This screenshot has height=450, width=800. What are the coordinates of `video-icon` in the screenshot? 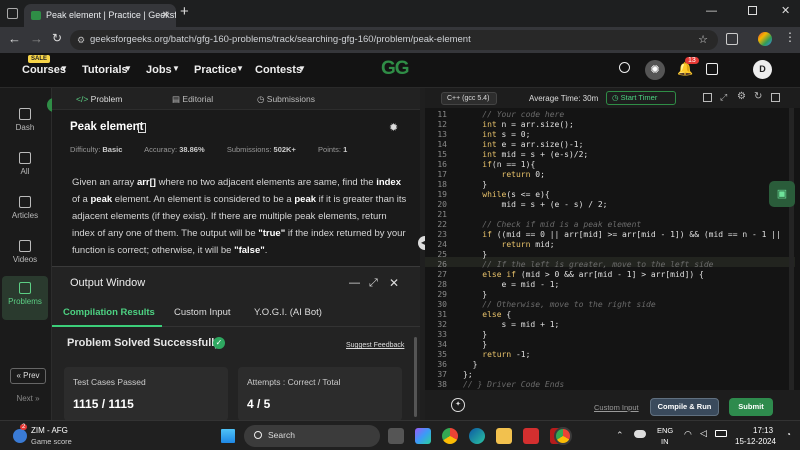 It's located at (25, 246).